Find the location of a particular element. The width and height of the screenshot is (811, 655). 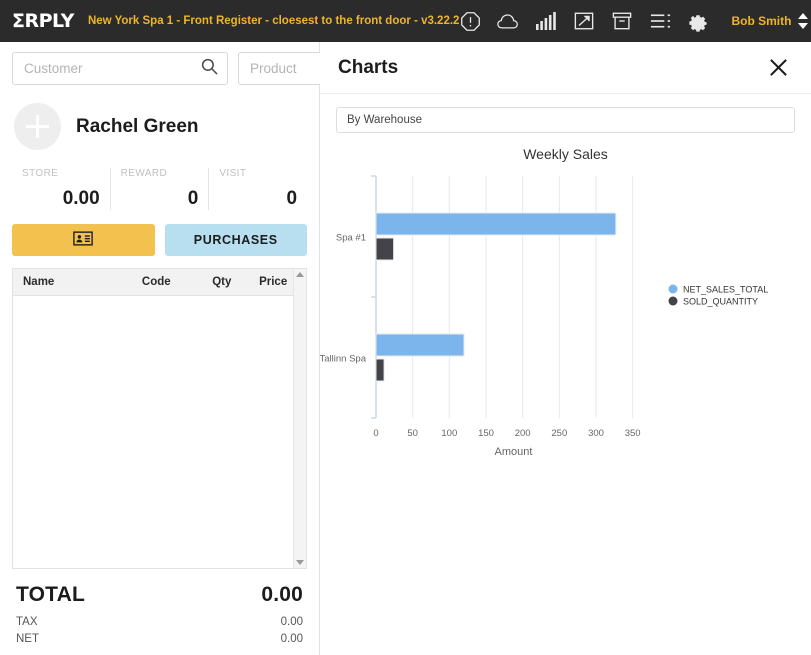

x-axis-label: Amount is located at coordinates (514, 452).